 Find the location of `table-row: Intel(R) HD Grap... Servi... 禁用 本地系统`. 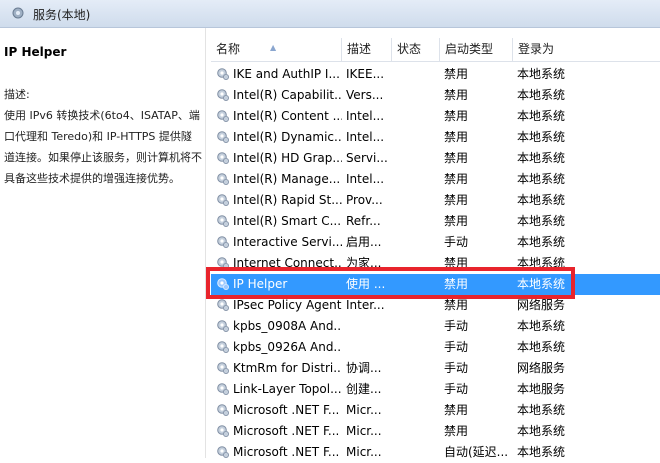

table-row: Intel(R) HD Grap... Servi... 禁用 本地系统 is located at coordinates (435, 158).